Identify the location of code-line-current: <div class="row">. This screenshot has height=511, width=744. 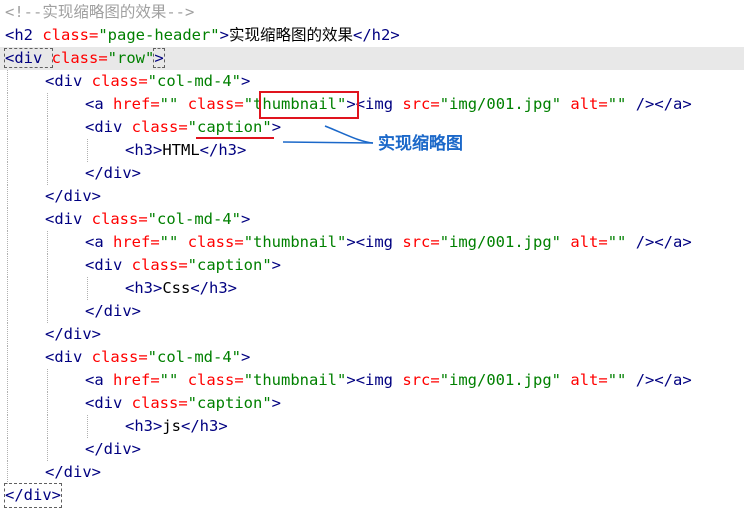
(372, 58).